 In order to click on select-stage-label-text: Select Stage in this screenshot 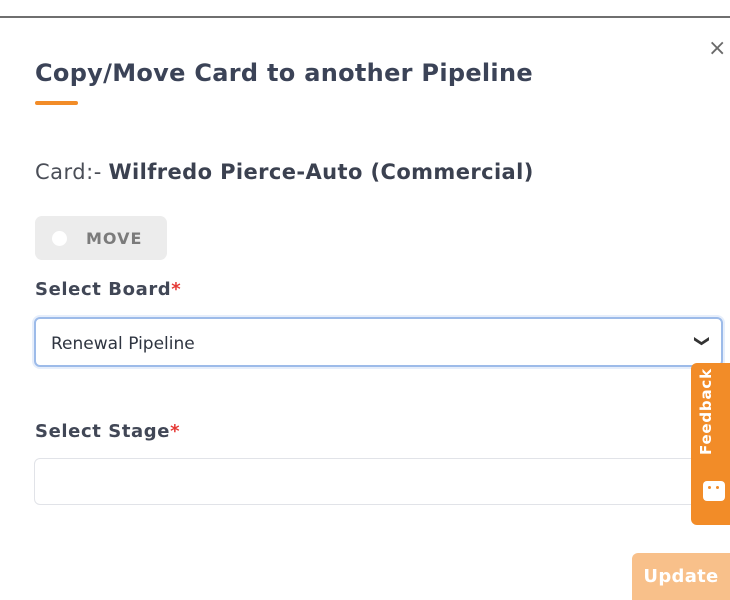, I will do `click(103, 431)`.